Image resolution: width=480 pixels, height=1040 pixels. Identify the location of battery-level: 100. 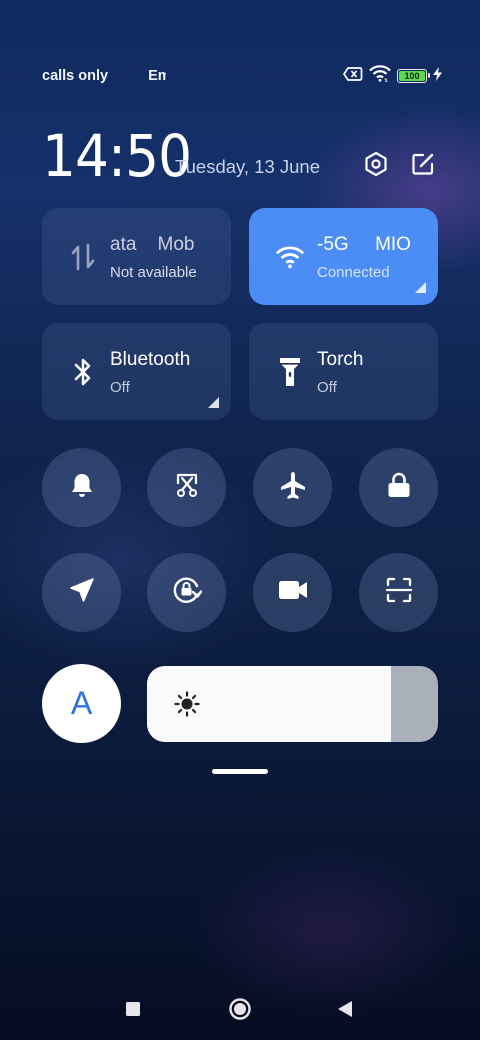
(412, 76).